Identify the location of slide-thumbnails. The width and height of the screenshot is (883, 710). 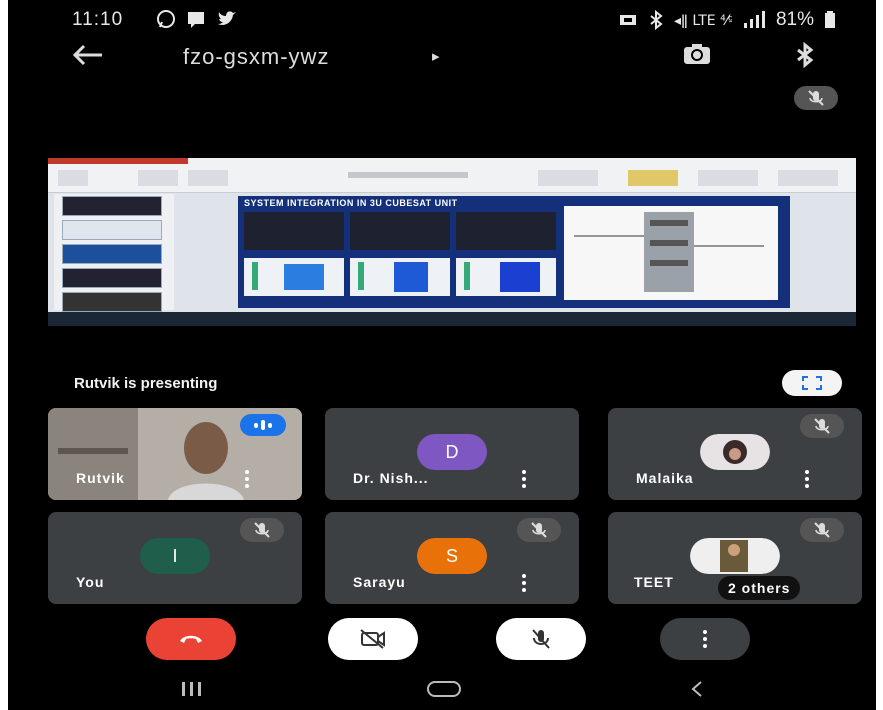
(114, 253).